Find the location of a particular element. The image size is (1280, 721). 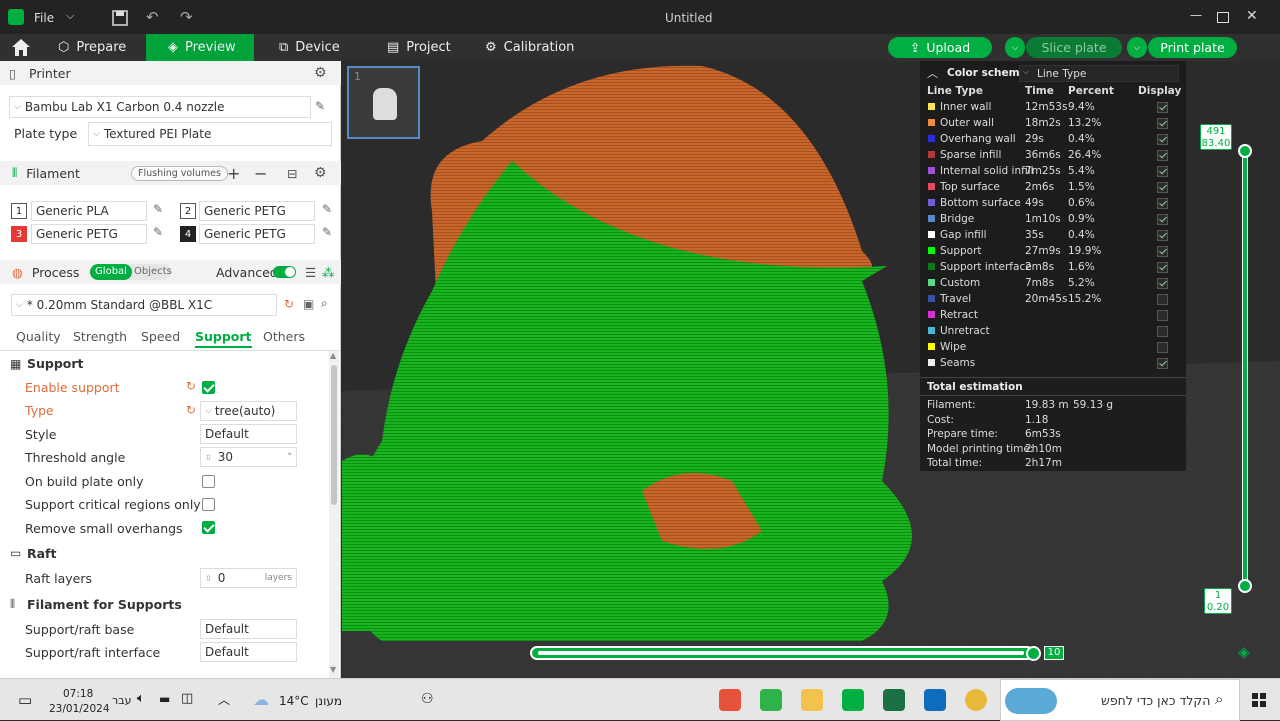

remove-small-overhangs-checkbox is located at coordinates (208, 527).